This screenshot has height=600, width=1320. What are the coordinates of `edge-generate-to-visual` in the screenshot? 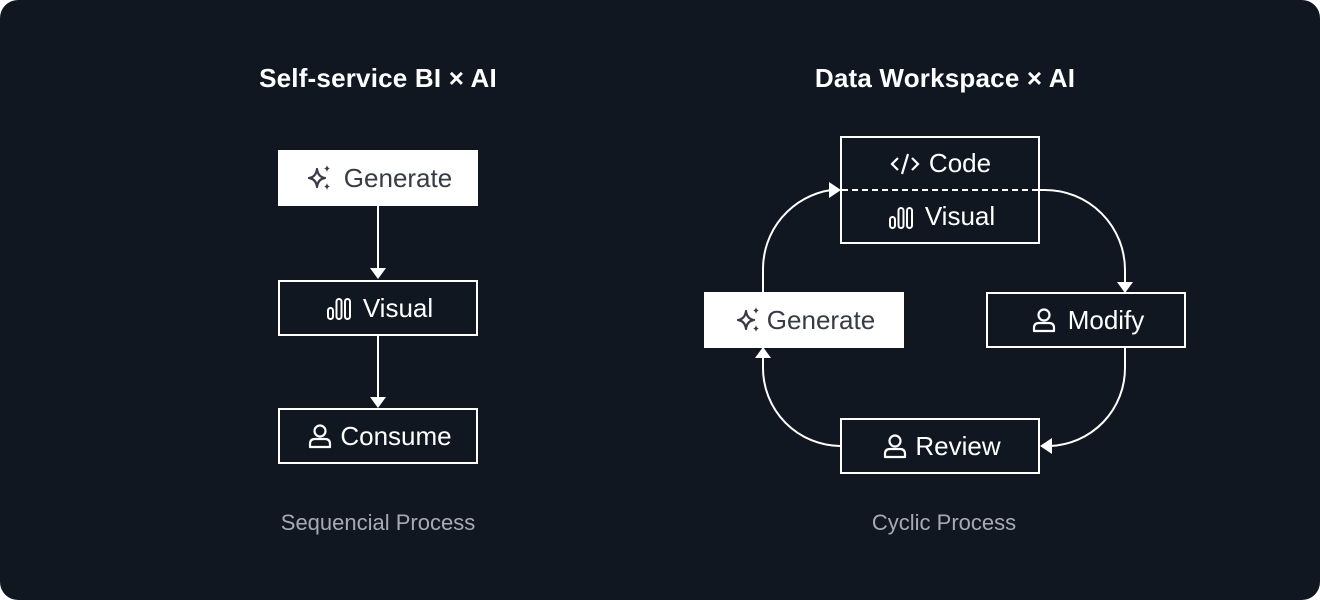 It's located at (378, 242).